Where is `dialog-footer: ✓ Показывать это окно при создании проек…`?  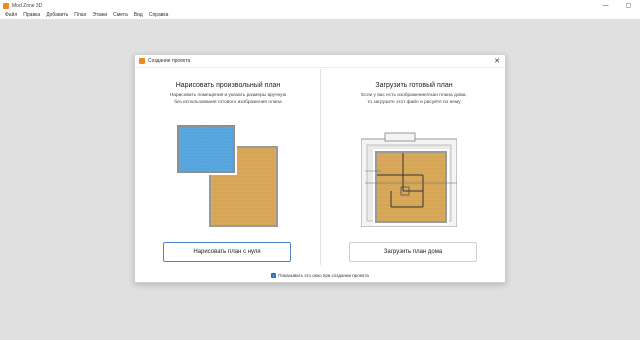 dialog-footer: ✓ Показывать это окно при создании проек… is located at coordinates (320, 275).